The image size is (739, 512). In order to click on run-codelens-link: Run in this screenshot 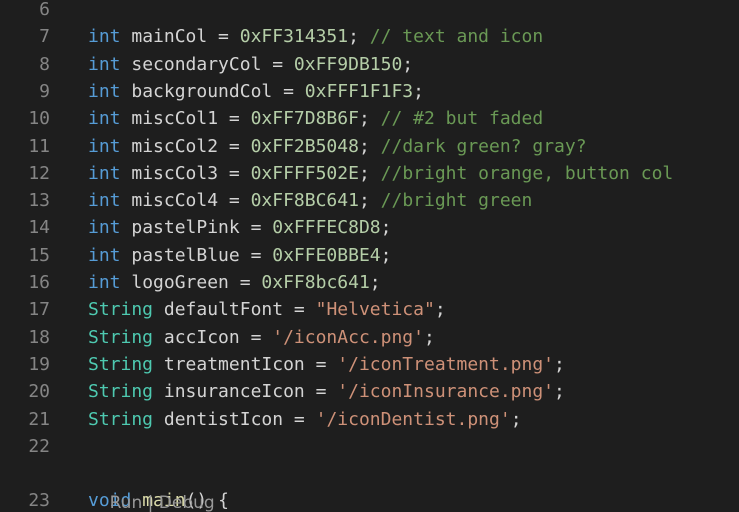, I will do `click(126, 502)`.